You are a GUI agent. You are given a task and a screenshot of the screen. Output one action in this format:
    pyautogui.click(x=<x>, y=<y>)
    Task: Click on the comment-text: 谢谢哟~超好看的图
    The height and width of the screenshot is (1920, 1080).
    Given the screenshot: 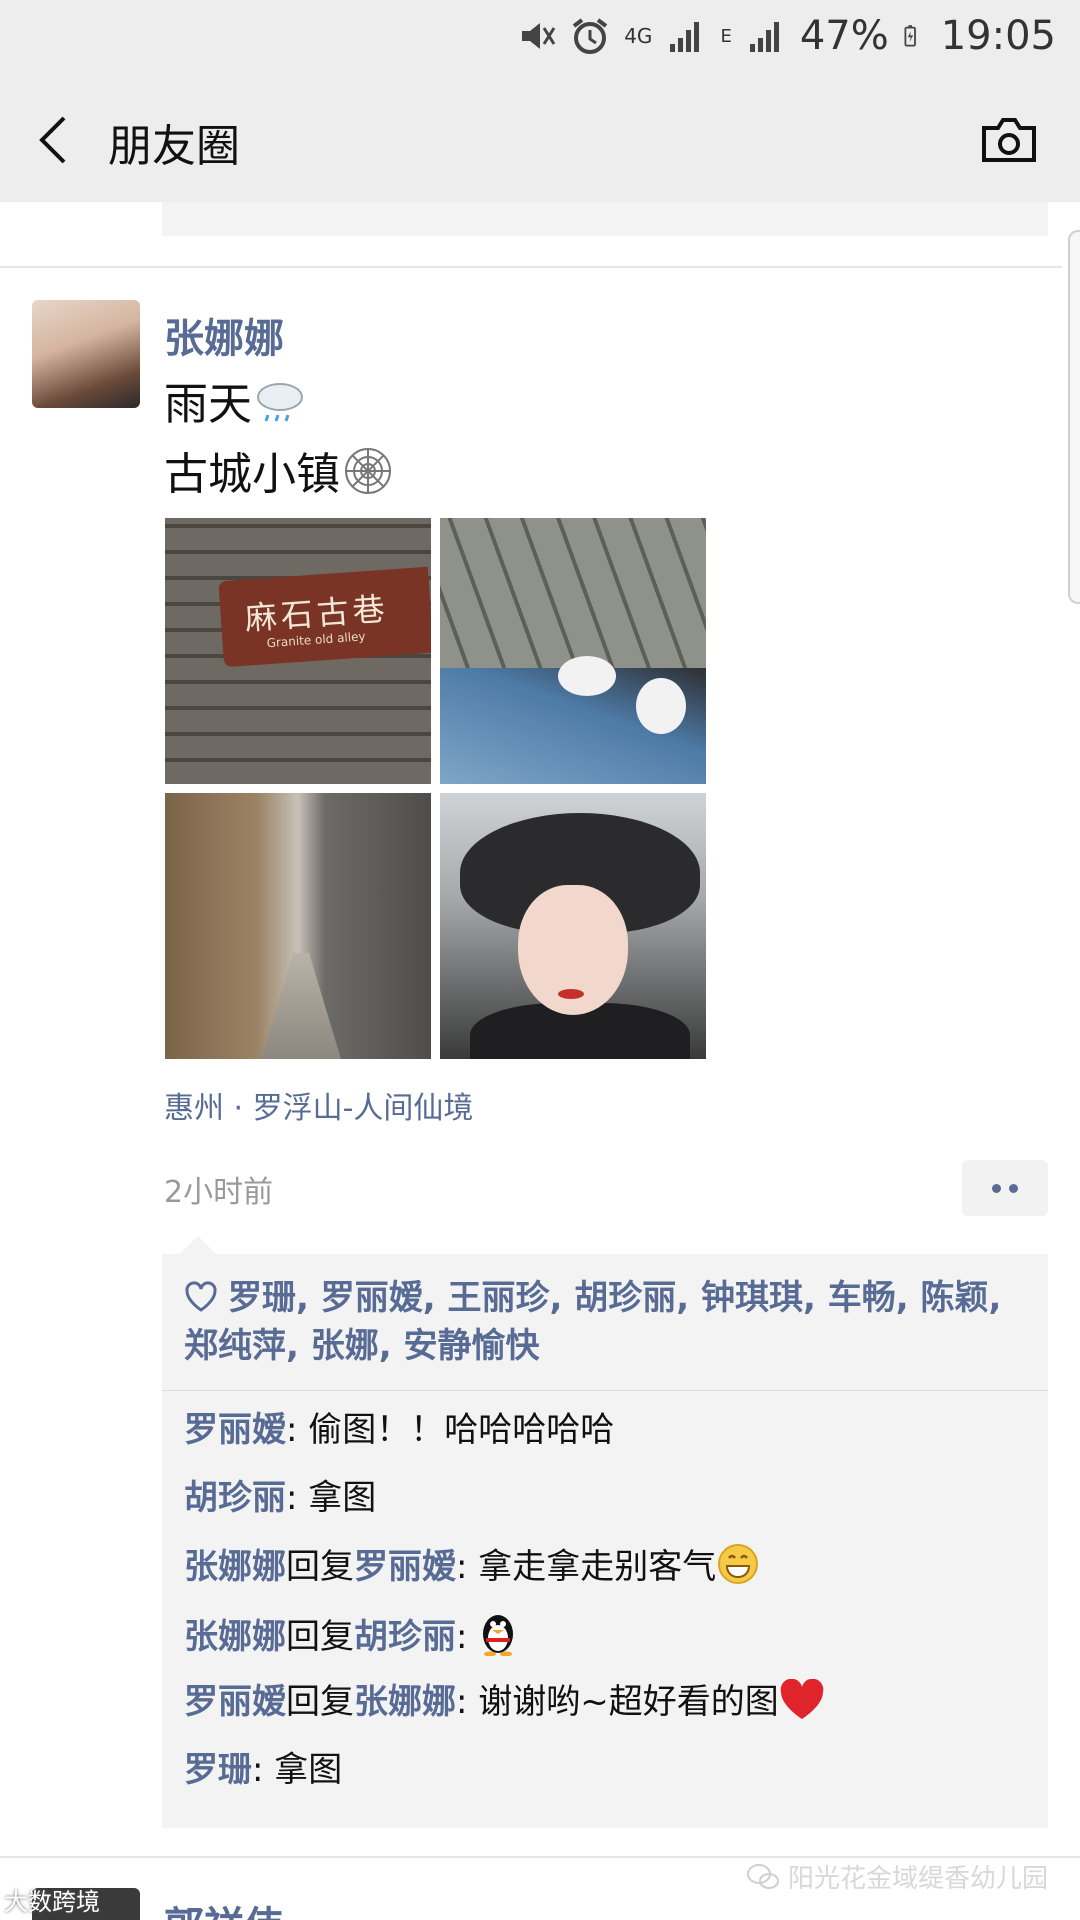 What is the action you would take?
    pyautogui.click(x=628, y=1702)
    